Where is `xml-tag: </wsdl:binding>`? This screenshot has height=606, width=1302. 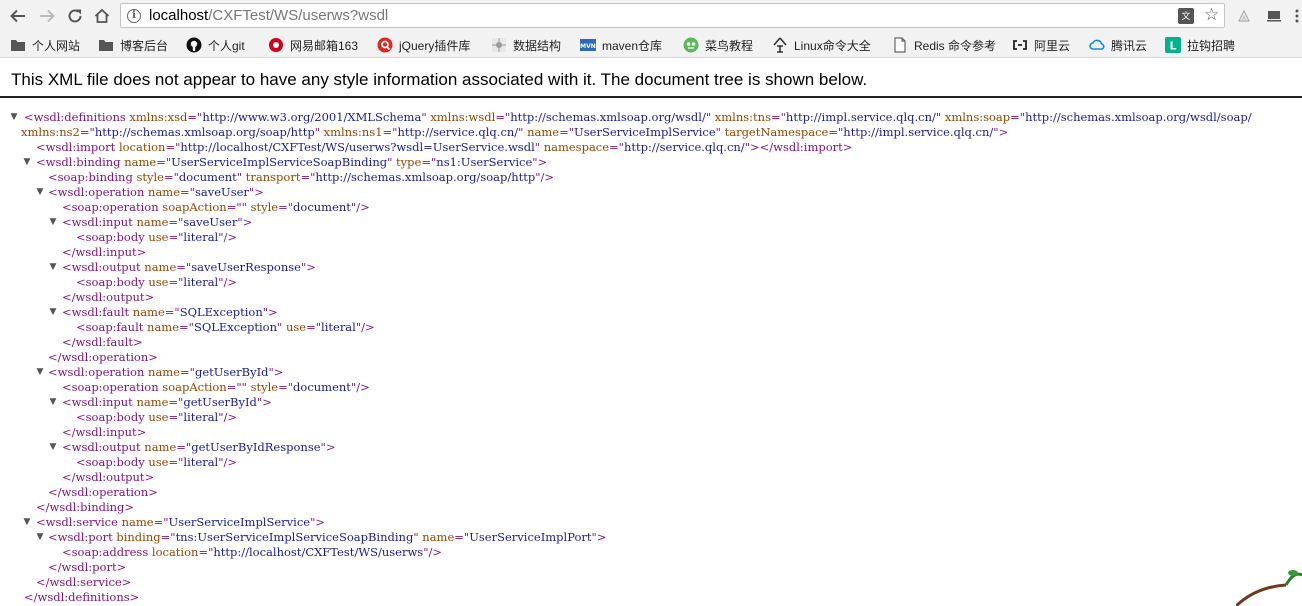 xml-tag: </wsdl:binding> is located at coordinates (85, 507).